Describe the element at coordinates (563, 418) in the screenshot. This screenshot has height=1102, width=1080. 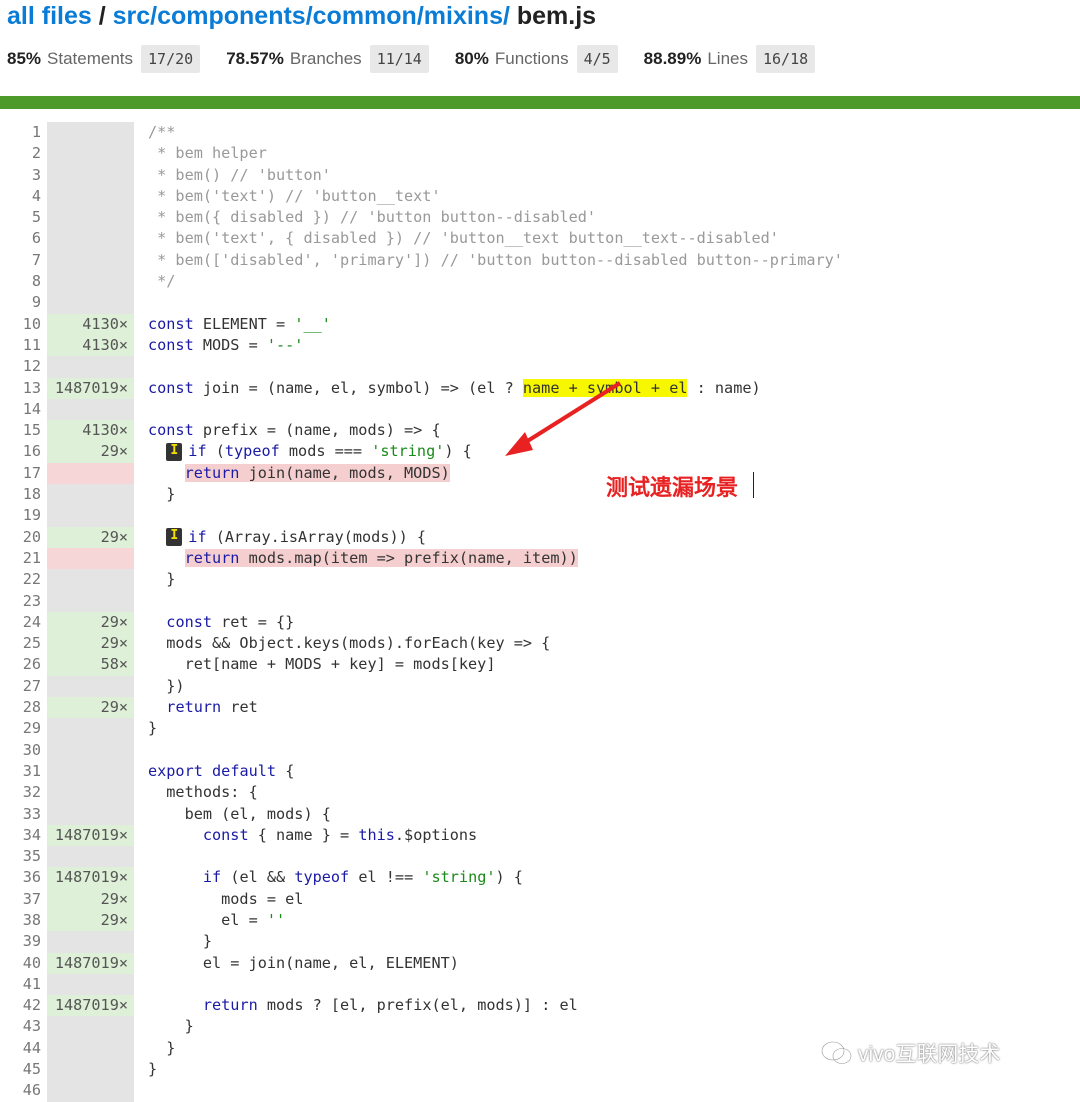
I see `annotation-arrow` at that location.